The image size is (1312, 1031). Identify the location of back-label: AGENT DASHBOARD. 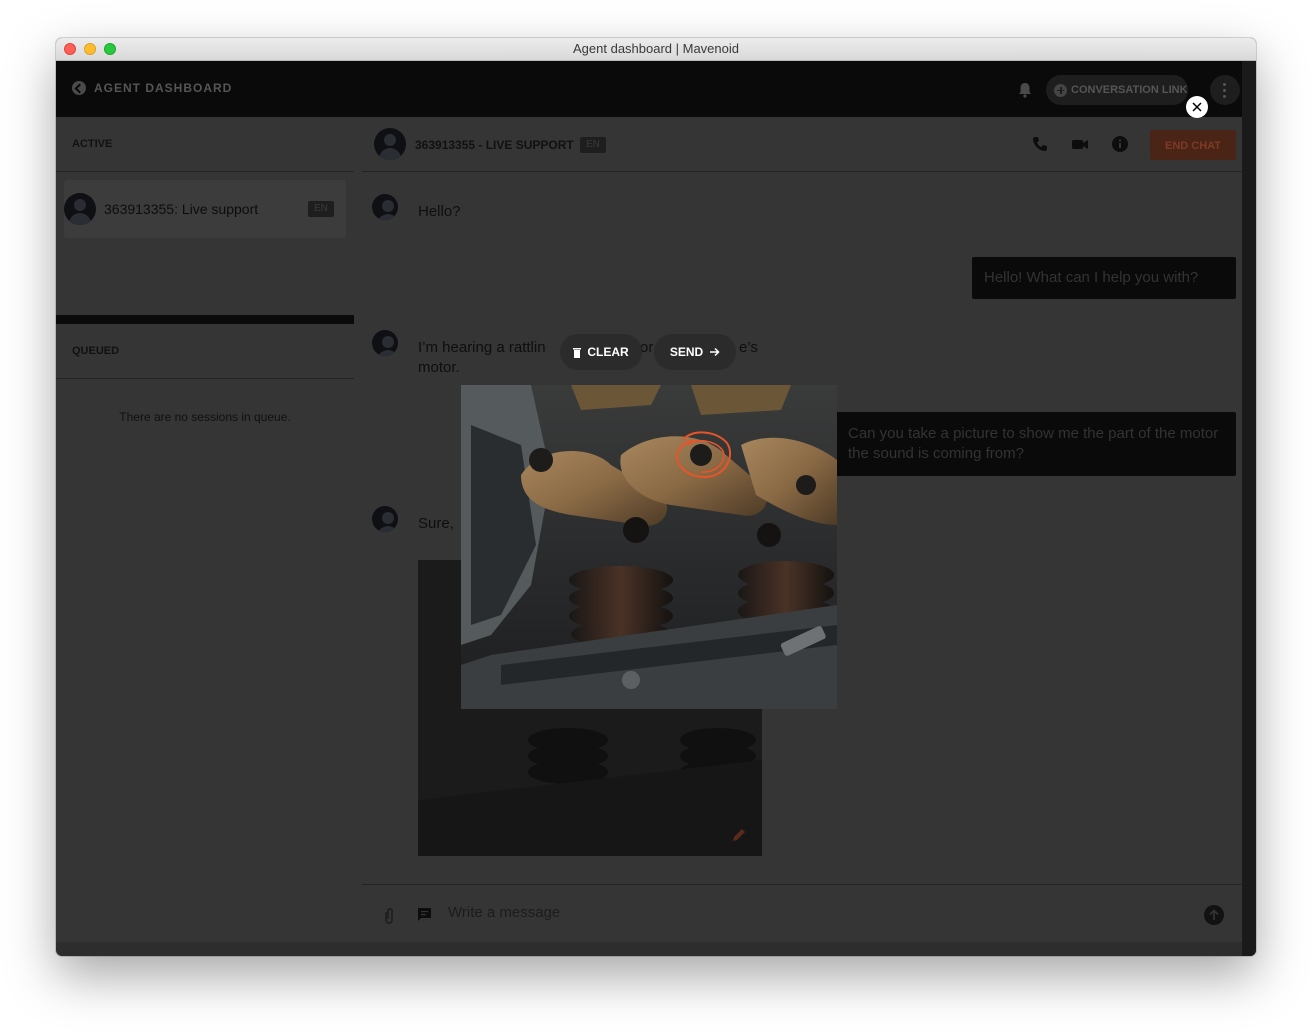
(163, 88).